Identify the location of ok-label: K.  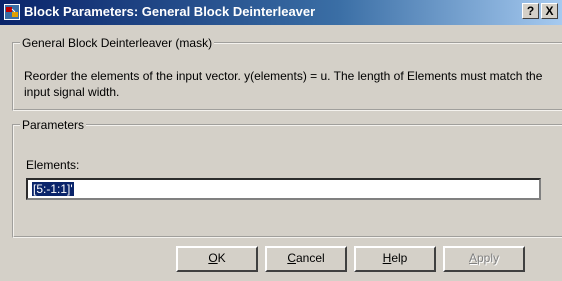
(221, 258).